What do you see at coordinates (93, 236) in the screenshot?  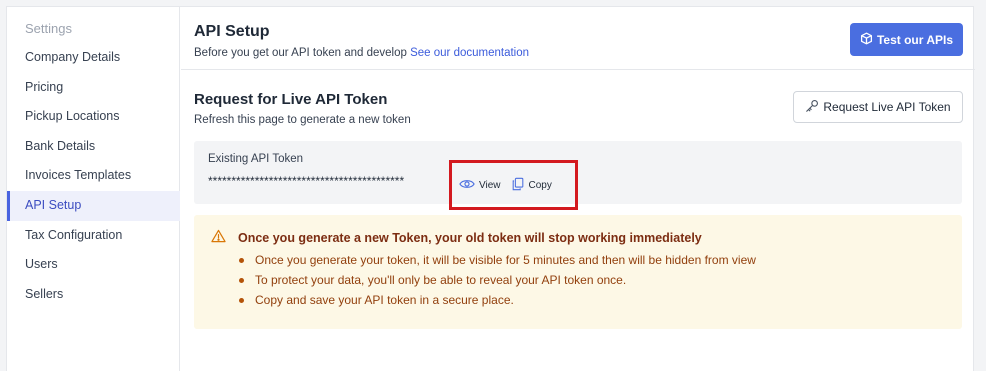 I see `sidebar-item-tax-configuration: Tax Configuration` at bounding box center [93, 236].